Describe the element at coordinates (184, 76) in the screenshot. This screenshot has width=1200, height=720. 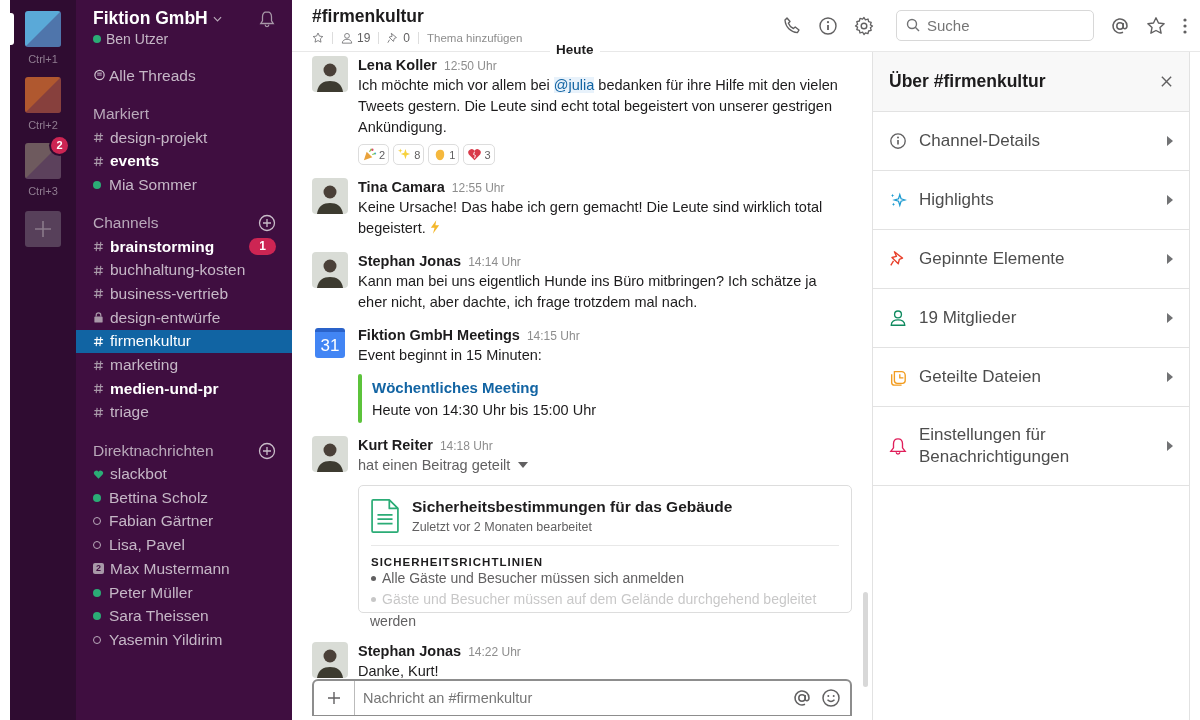
I see `threads-item: Alle Threads` at that location.